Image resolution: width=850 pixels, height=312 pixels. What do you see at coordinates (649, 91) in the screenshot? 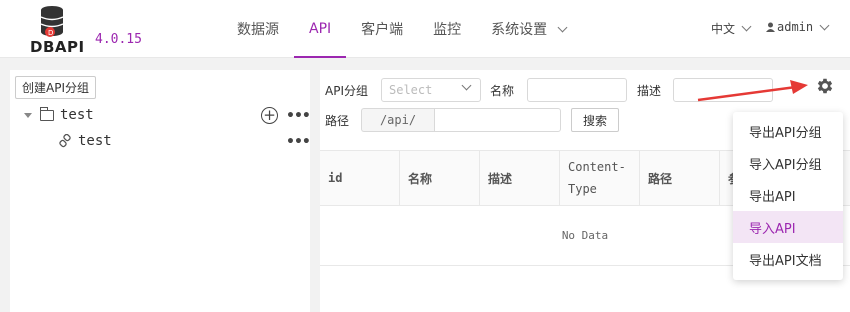
I see `description-filter-label: 描述` at bounding box center [649, 91].